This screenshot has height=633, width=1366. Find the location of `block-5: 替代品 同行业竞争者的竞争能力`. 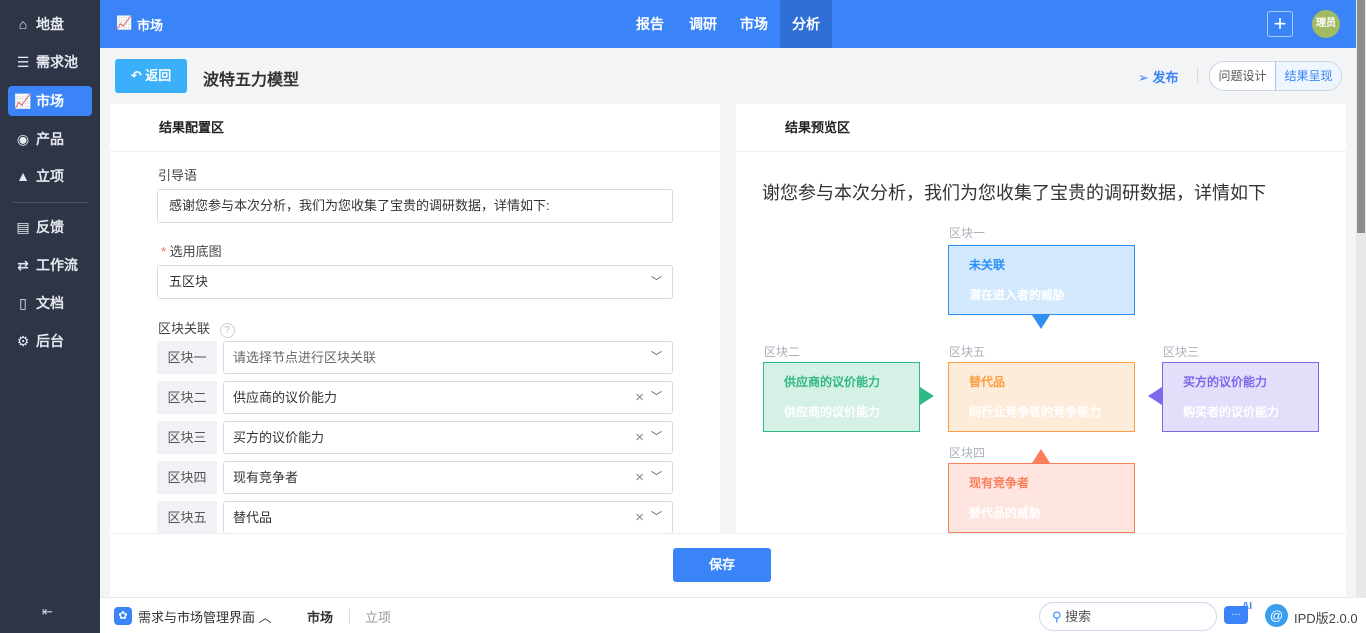

block-5: 替代品 同行业竞争者的竞争能力 is located at coordinates (1041, 397).